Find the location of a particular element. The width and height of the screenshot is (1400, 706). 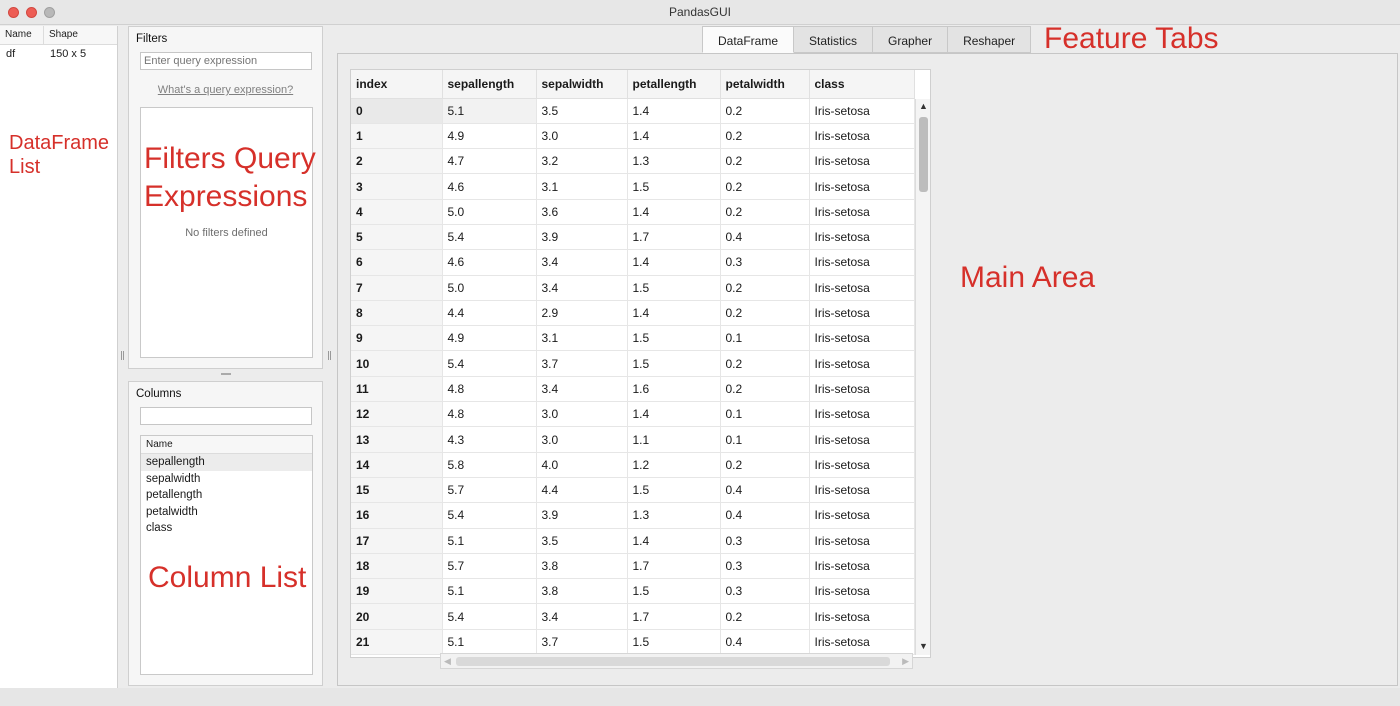

row-index-cell: 3 is located at coordinates (397, 186).